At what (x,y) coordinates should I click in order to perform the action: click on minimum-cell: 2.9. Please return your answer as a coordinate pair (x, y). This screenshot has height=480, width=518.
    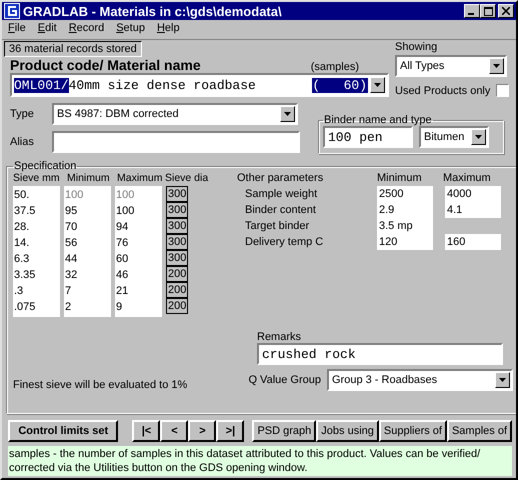
    Looking at the image, I should click on (405, 210).